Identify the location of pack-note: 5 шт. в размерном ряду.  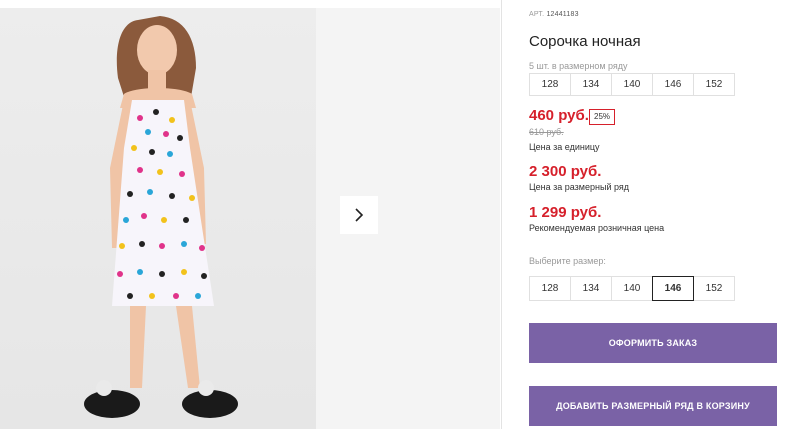
(578, 66).